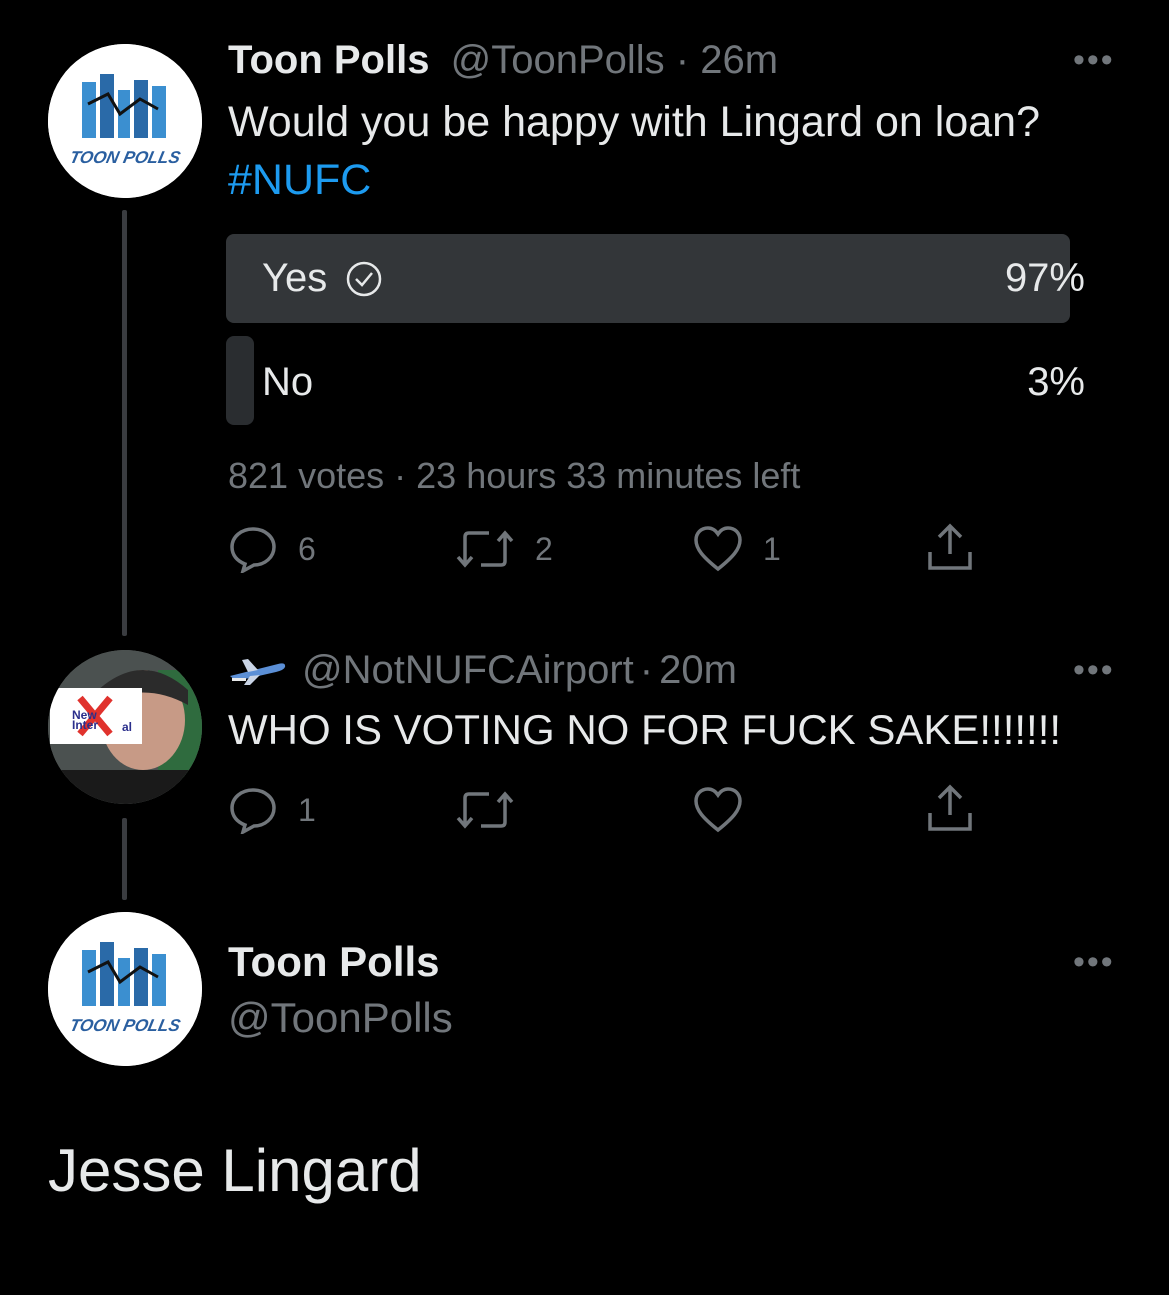  I want to click on retweet-button: 2, so click(504, 549).